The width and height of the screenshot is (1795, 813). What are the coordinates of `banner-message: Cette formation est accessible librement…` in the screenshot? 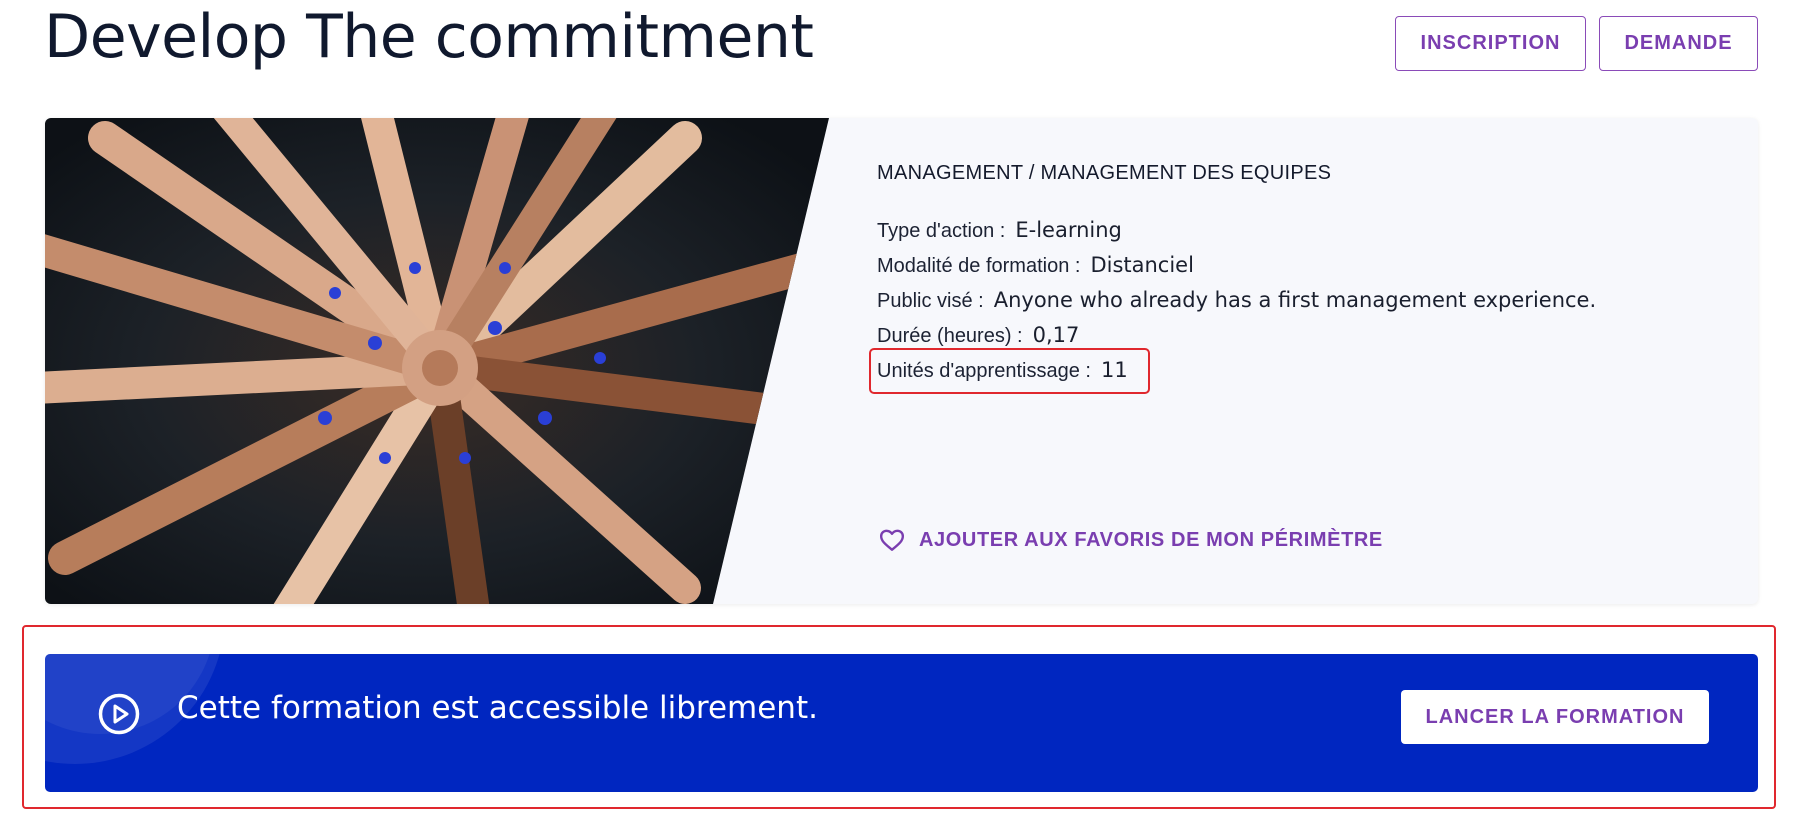 It's located at (497, 708).